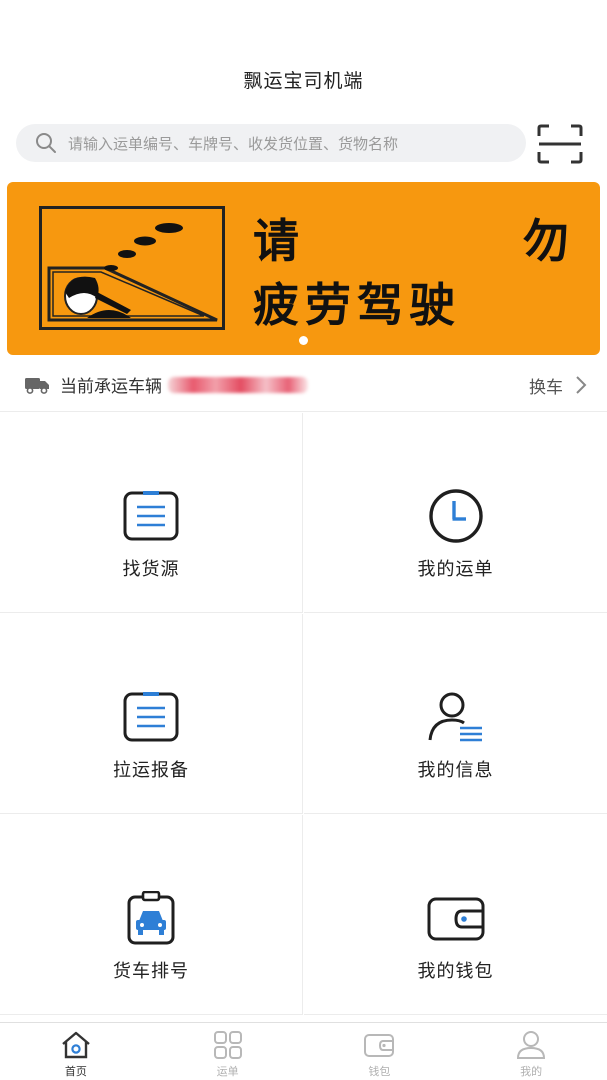  What do you see at coordinates (132, 268) in the screenshot?
I see `sleepy-driver-illustration` at bounding box center [132, 268].